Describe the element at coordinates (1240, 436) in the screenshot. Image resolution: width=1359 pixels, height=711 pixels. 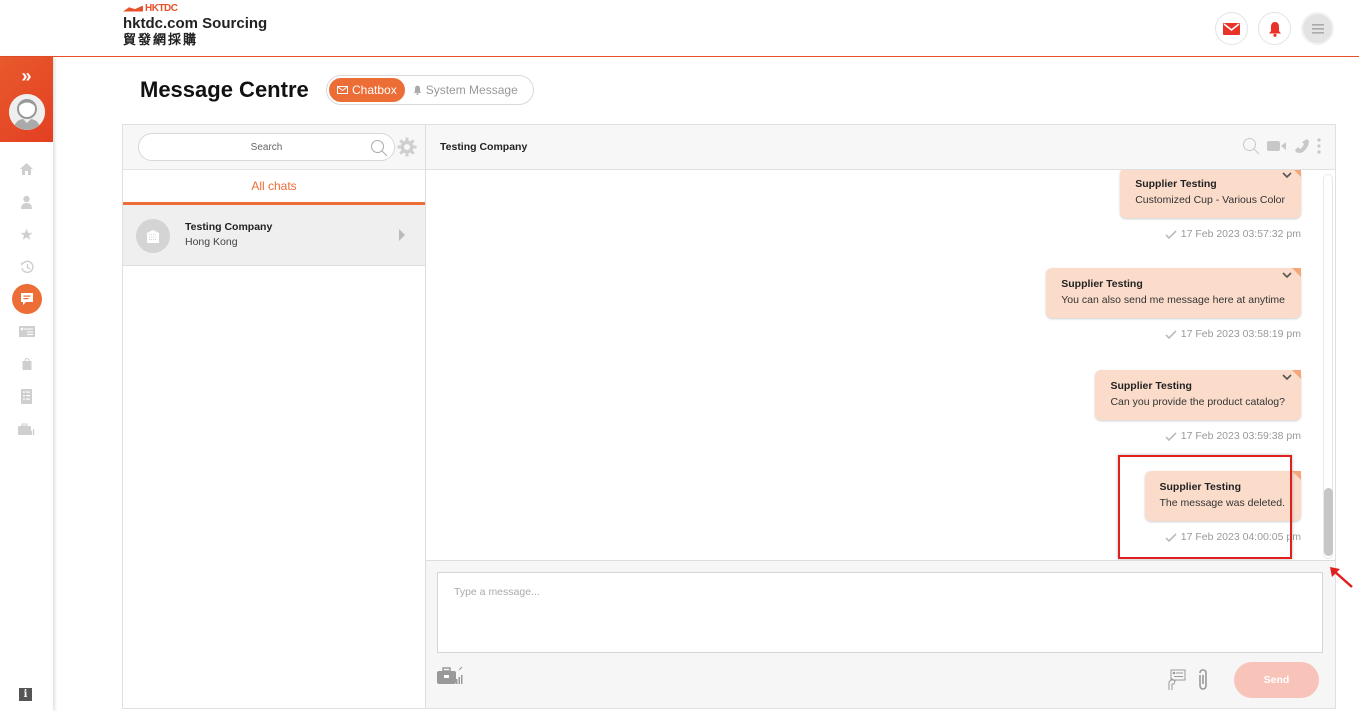
I see `timestamp-text: 17 Feb 2023 03:59:38 pm` at that location.